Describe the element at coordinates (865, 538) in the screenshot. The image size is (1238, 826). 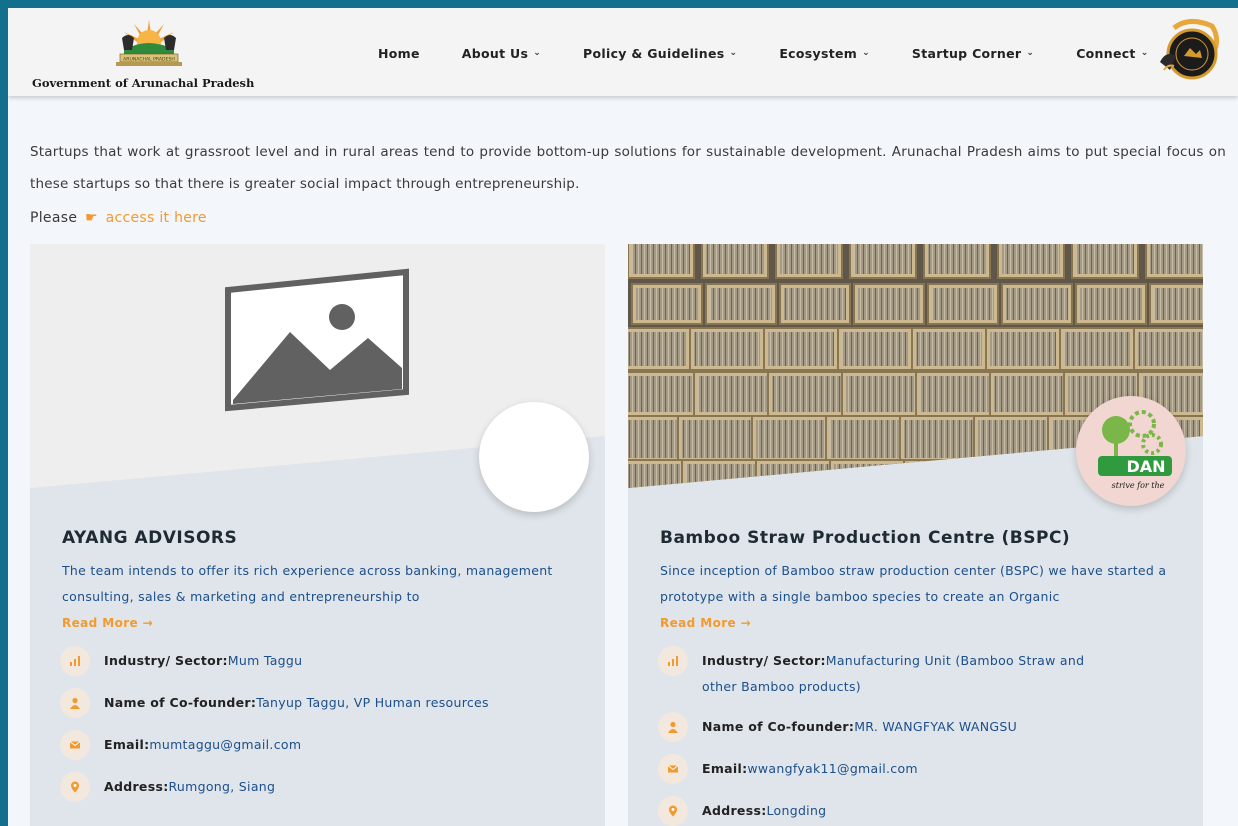
I see `card-title: Bamboo Straw Production Centre (BSPC)` at that location.